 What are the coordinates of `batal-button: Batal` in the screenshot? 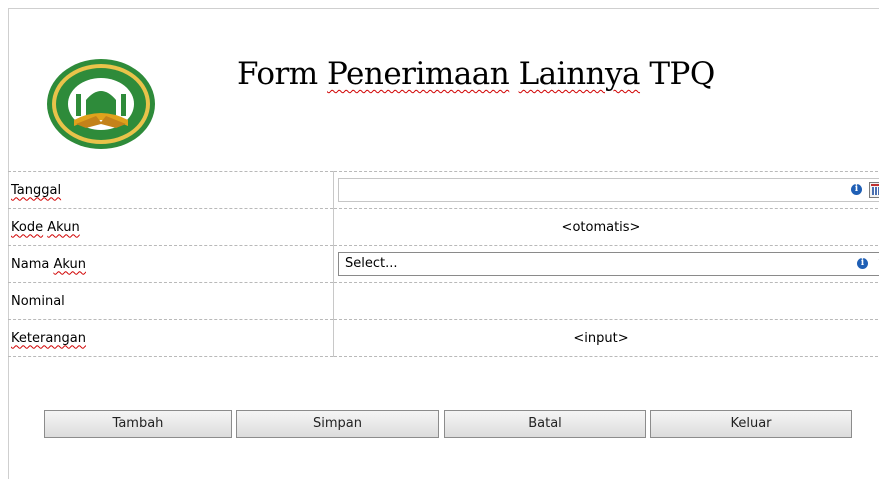 It's located at (545, 424).